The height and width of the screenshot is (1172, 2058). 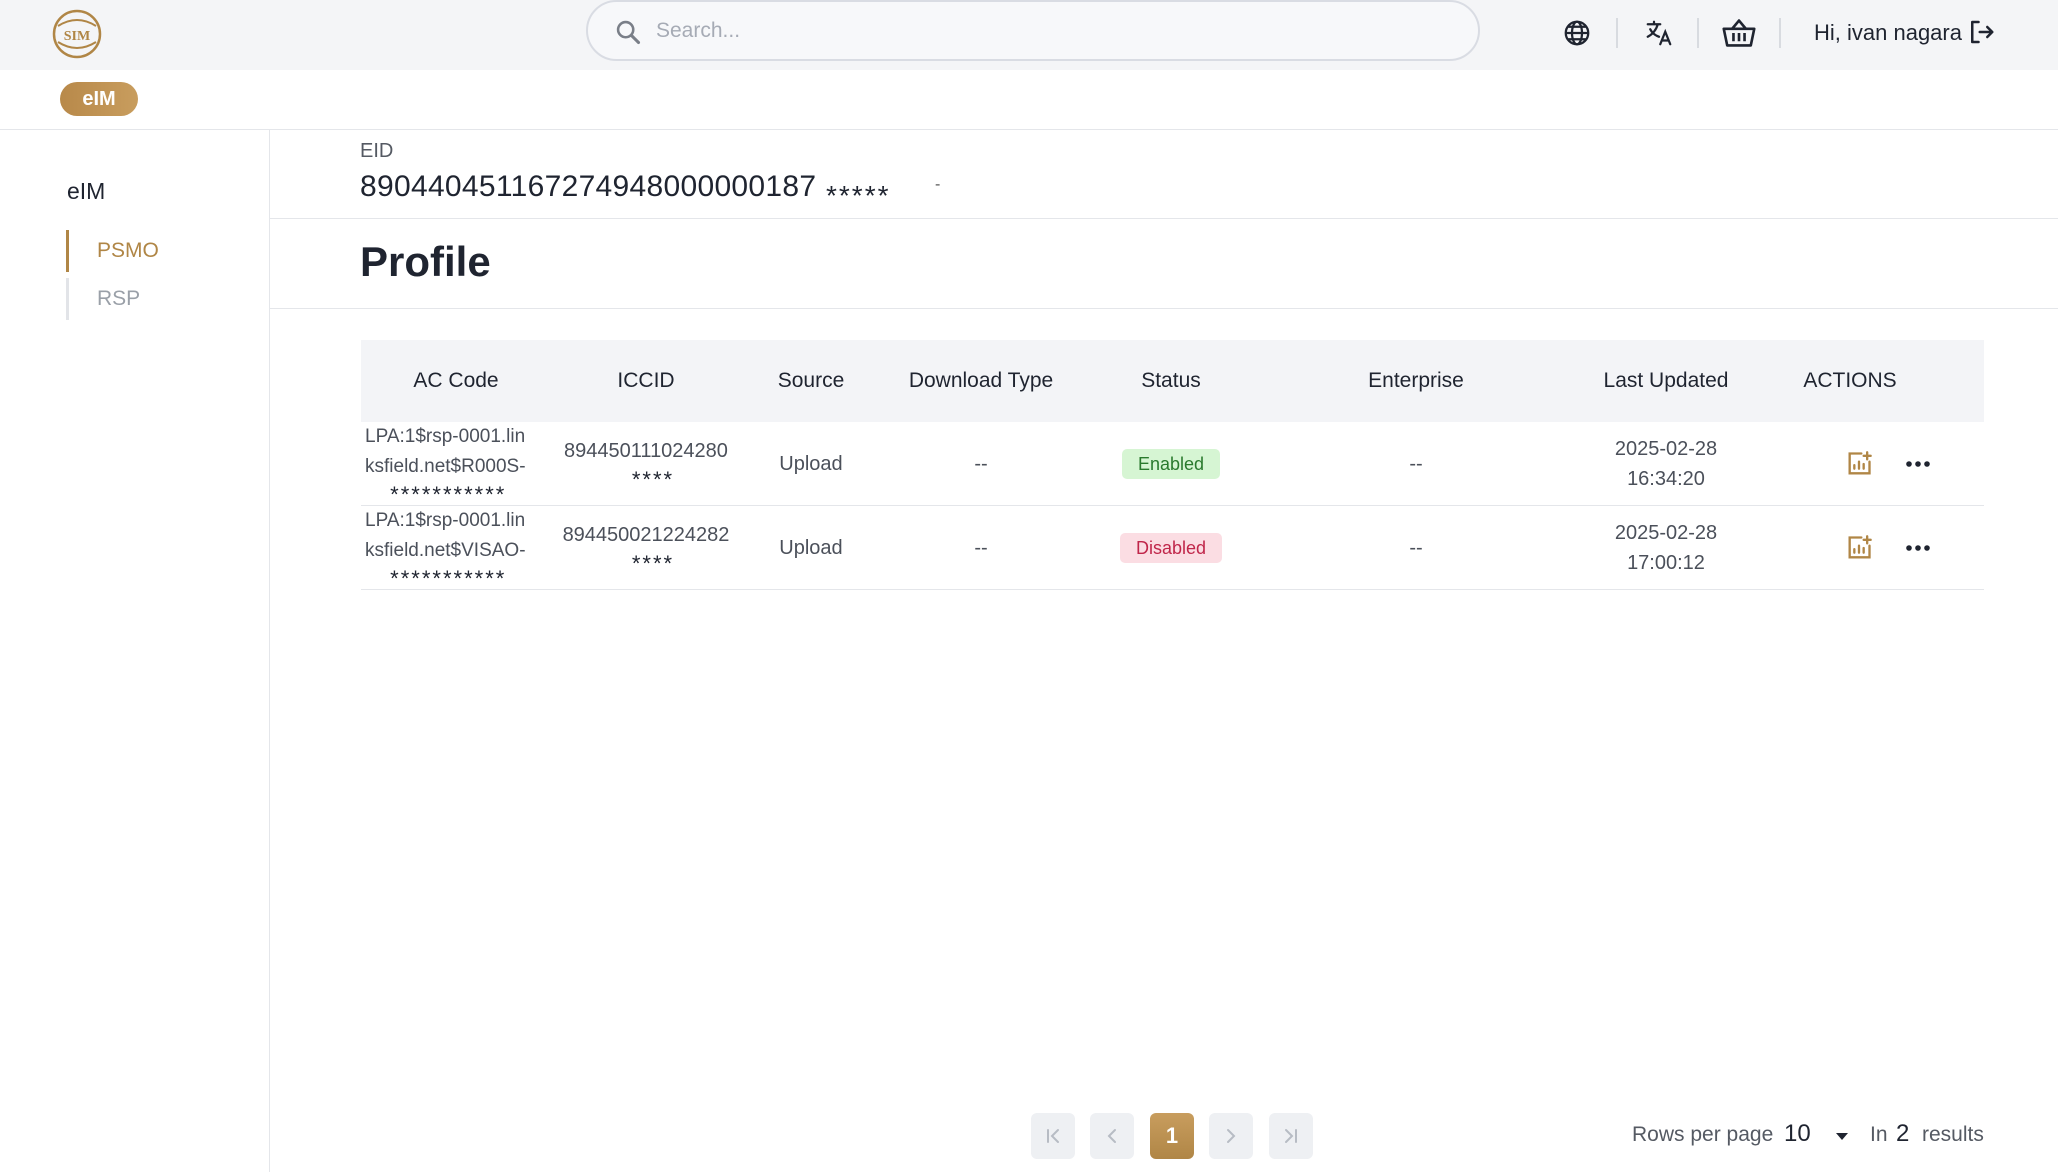 I want to click on first-page-button, so click(x=1053, y=1136).